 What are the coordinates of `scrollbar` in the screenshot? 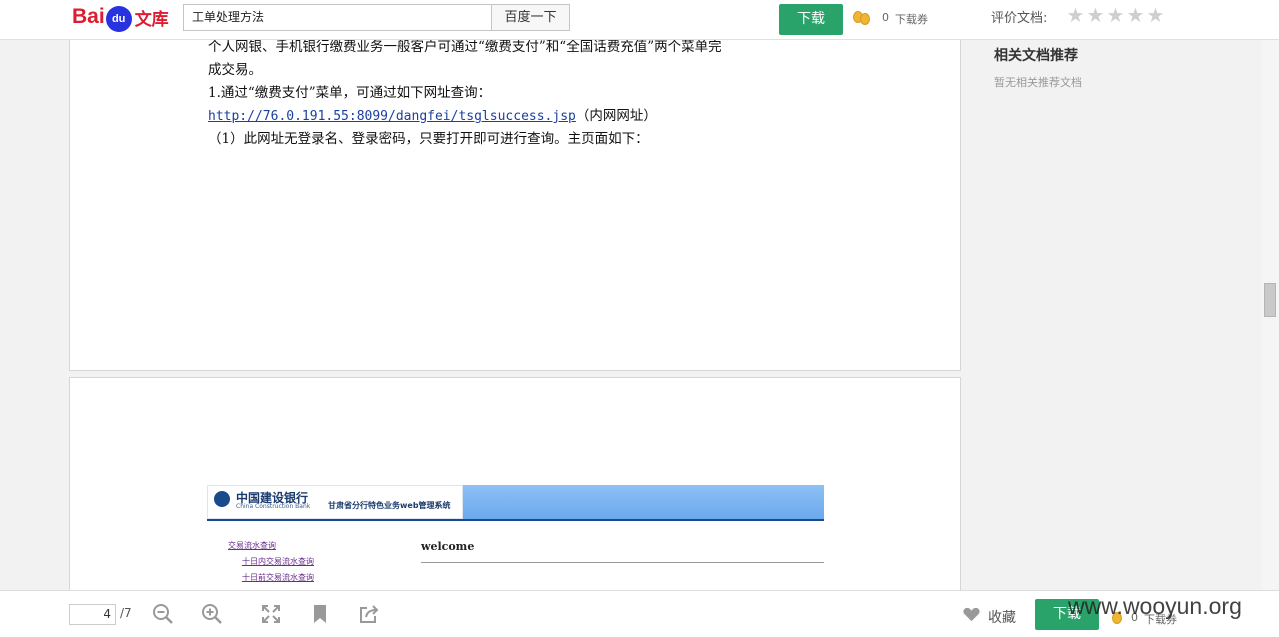 It's located at (1270, 315).